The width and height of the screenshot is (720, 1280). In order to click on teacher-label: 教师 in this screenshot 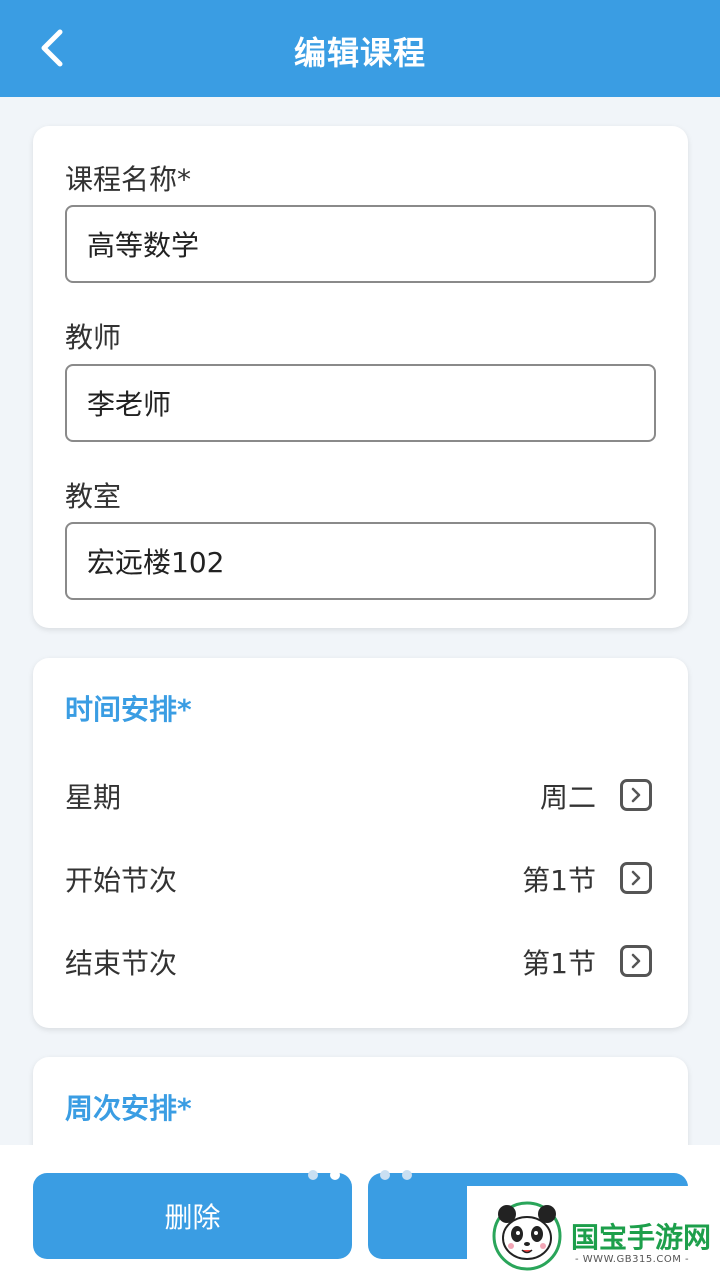, I will do `click(93, 337)`.